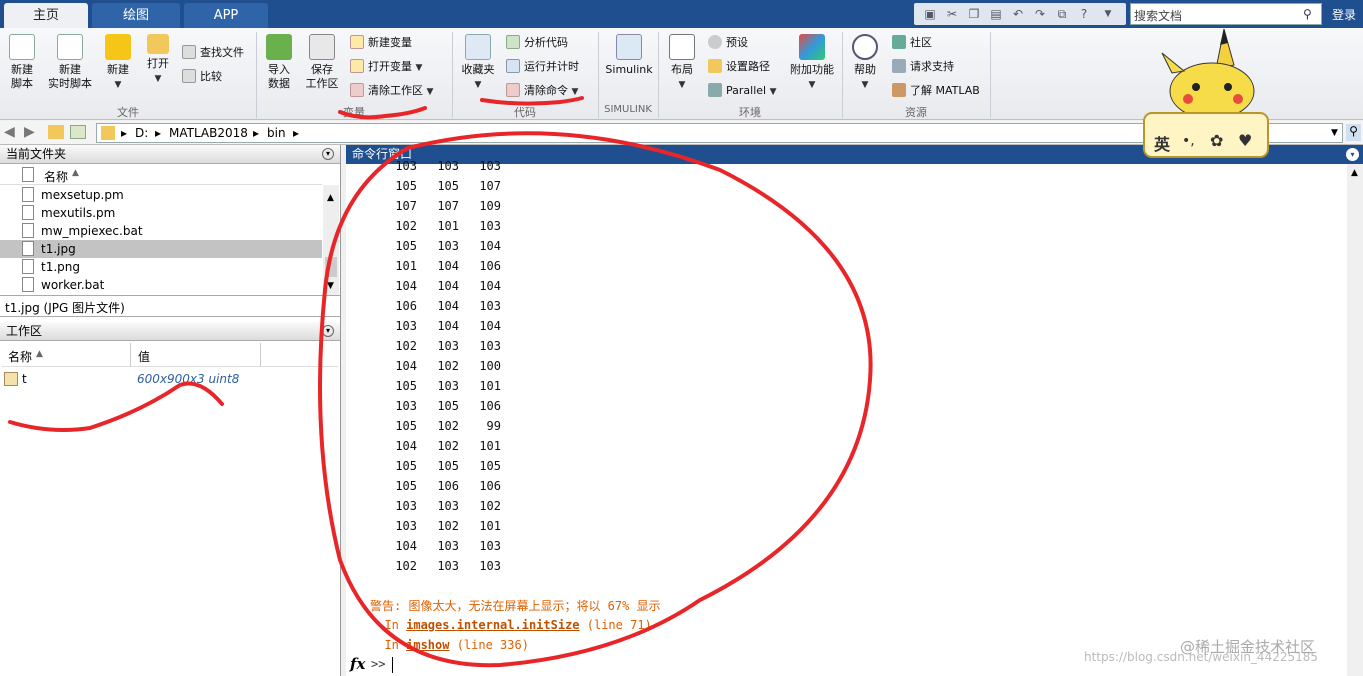  Describe the element at coordinates (72, 195) in the screenshot. I see `list-item: mexsetup.pm` at that location.